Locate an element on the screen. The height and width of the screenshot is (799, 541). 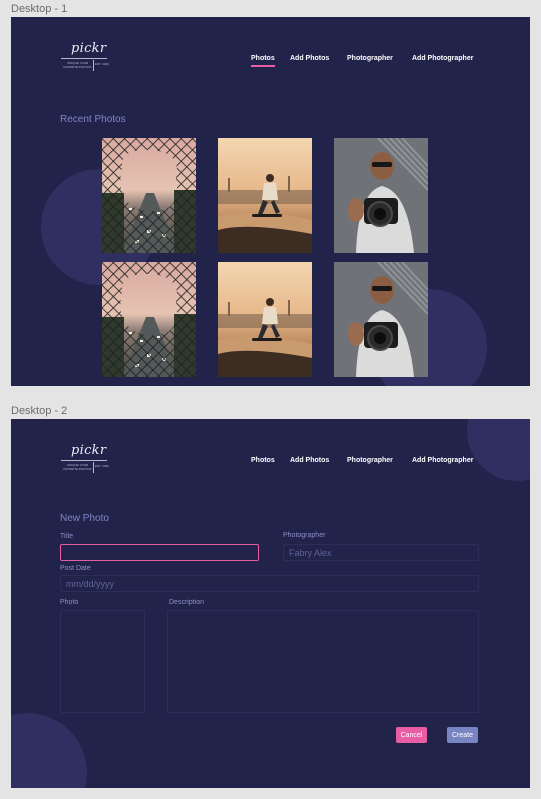
post-date-input is located at coordinates (269, 583).